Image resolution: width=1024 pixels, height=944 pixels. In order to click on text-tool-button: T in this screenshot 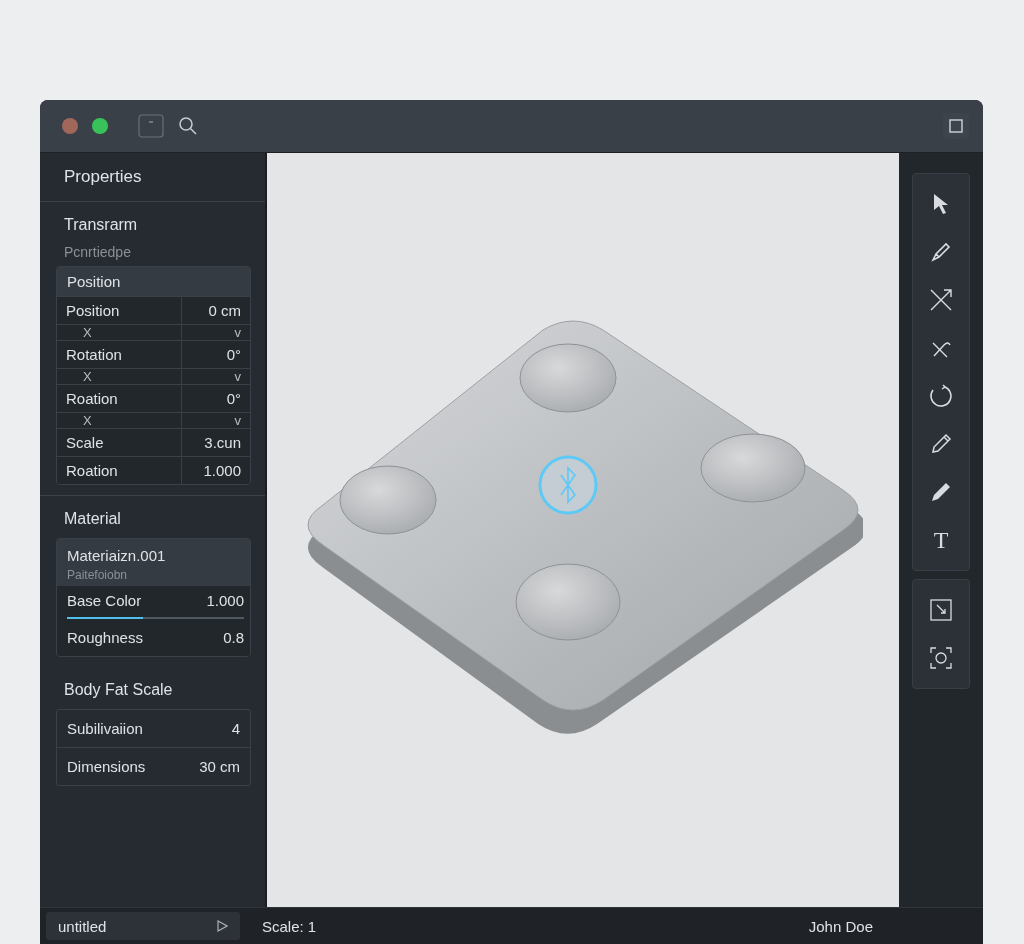, I will do `click(941, 540)`.